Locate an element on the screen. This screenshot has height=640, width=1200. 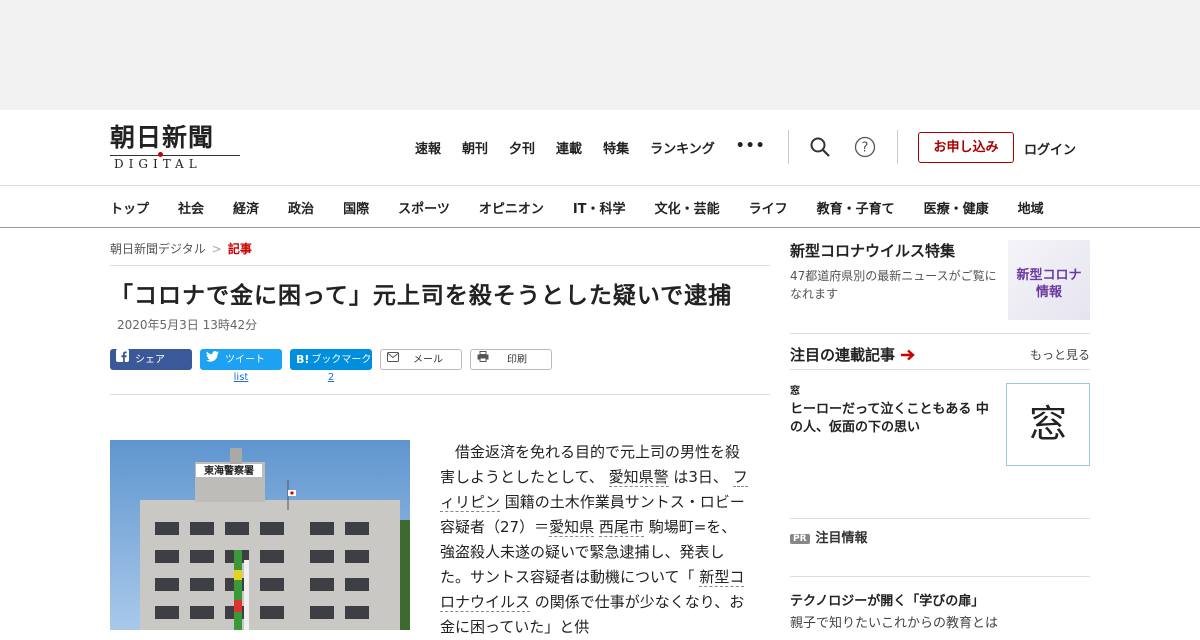
twitter-share-button: ツイート is located at coordinates (241, 359).